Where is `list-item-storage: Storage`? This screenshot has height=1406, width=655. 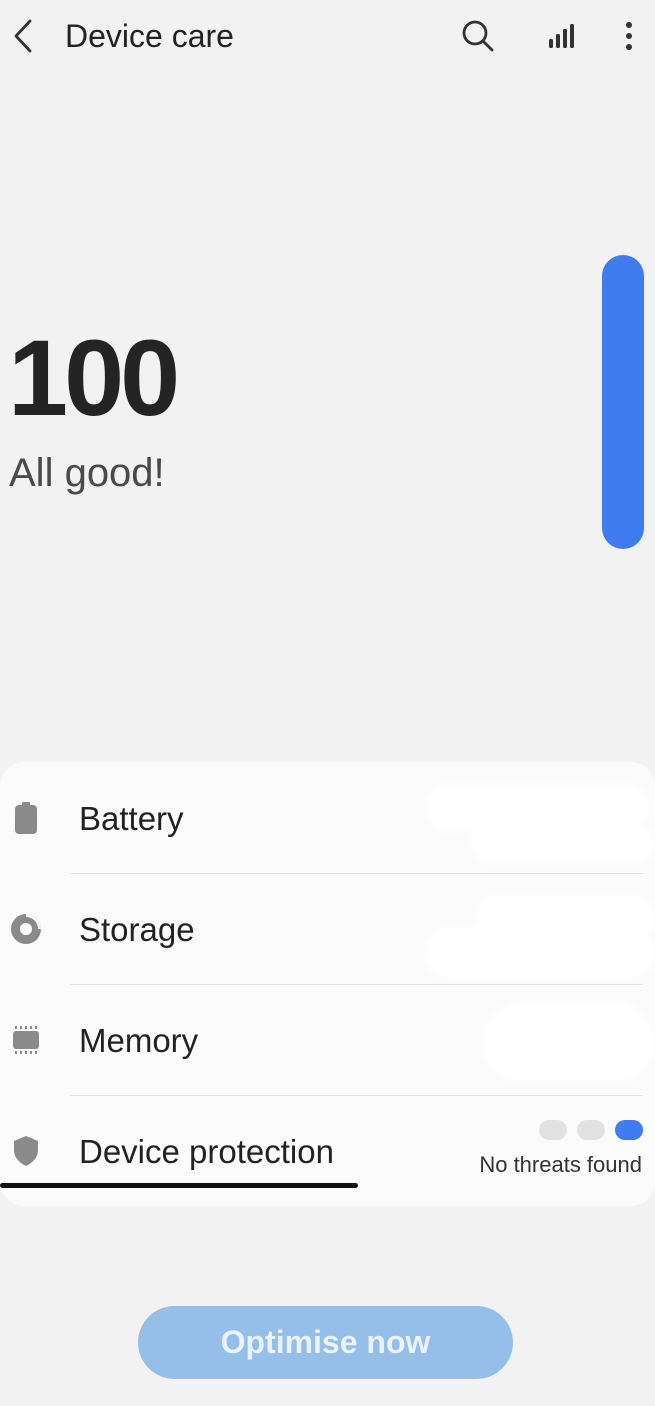 list-item-storage: Storage is located at coordinates (327, 928).